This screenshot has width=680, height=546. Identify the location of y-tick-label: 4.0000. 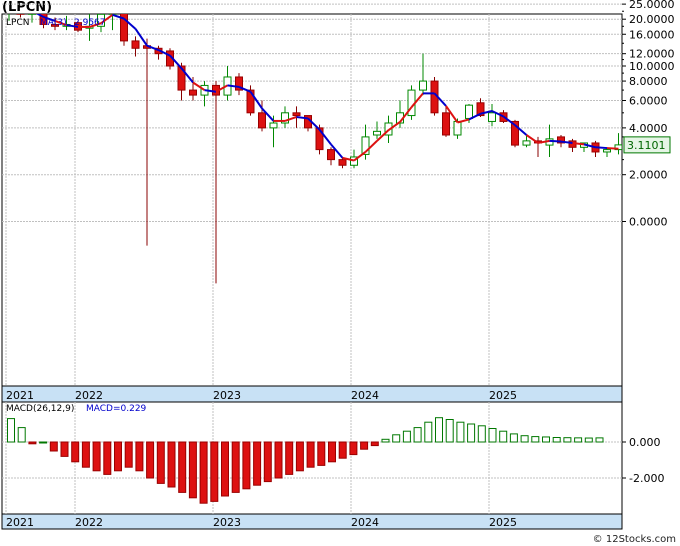
(648, 128).